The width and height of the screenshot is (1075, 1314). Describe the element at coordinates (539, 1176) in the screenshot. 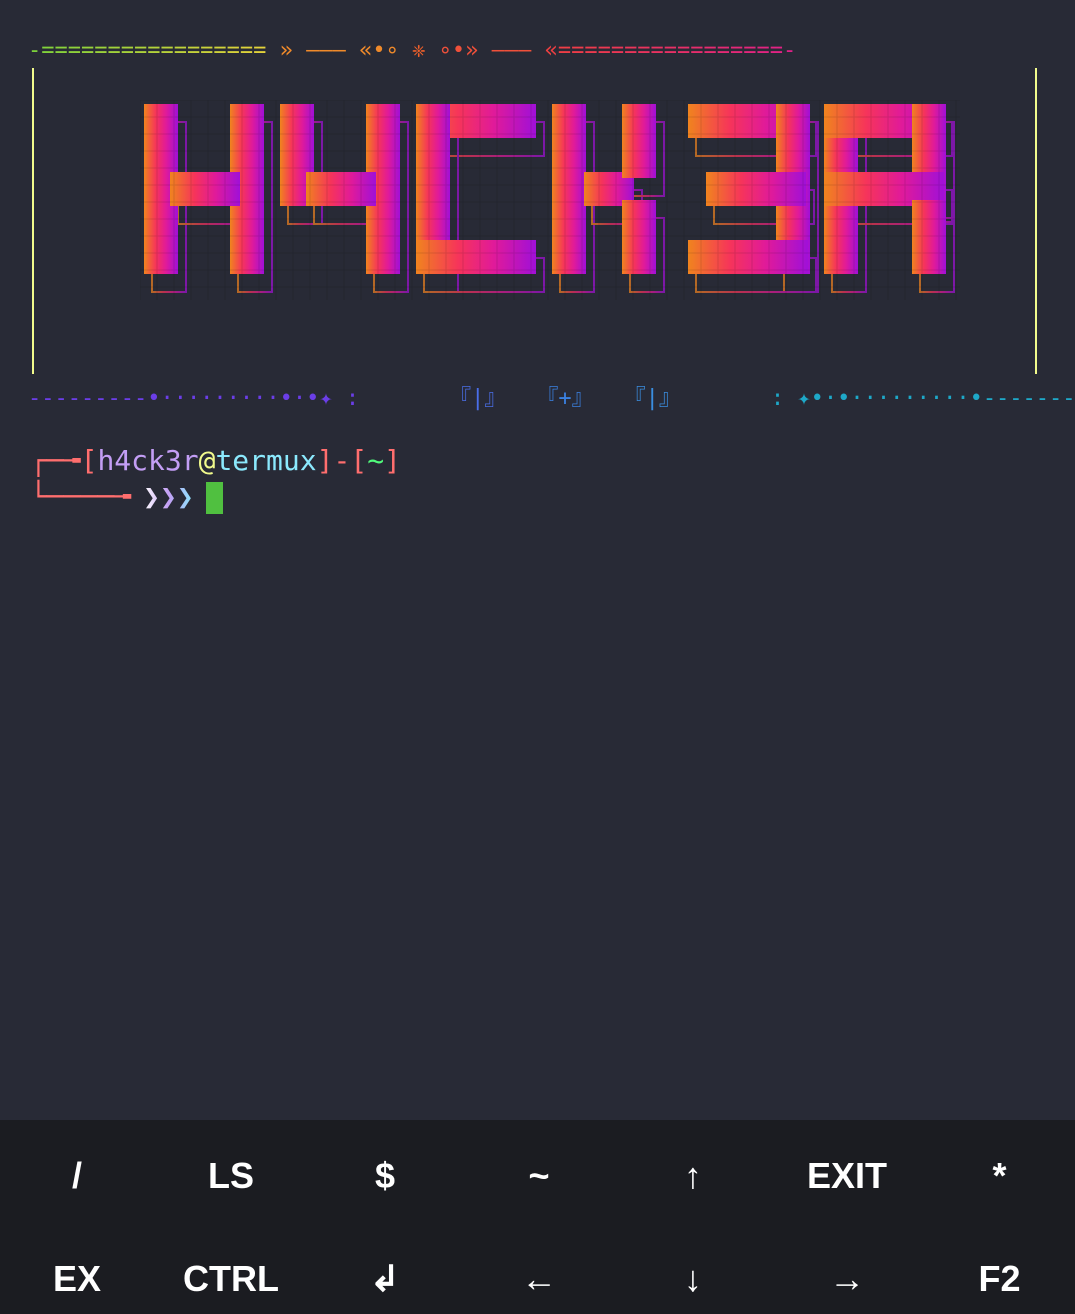

I see `key-tilde: ~` at that location.